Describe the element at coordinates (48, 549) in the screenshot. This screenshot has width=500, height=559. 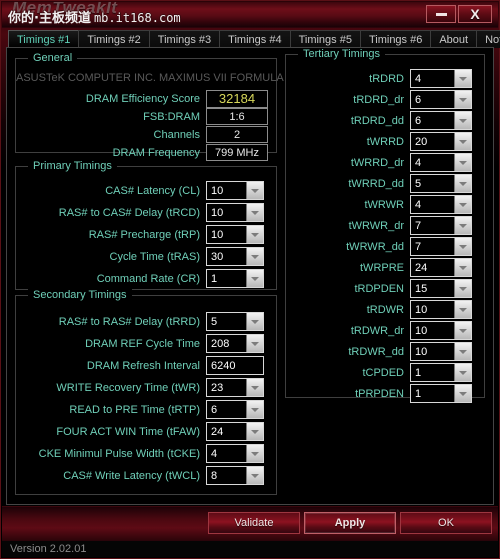
I see `version-label: Version 2.02.01` at that location.